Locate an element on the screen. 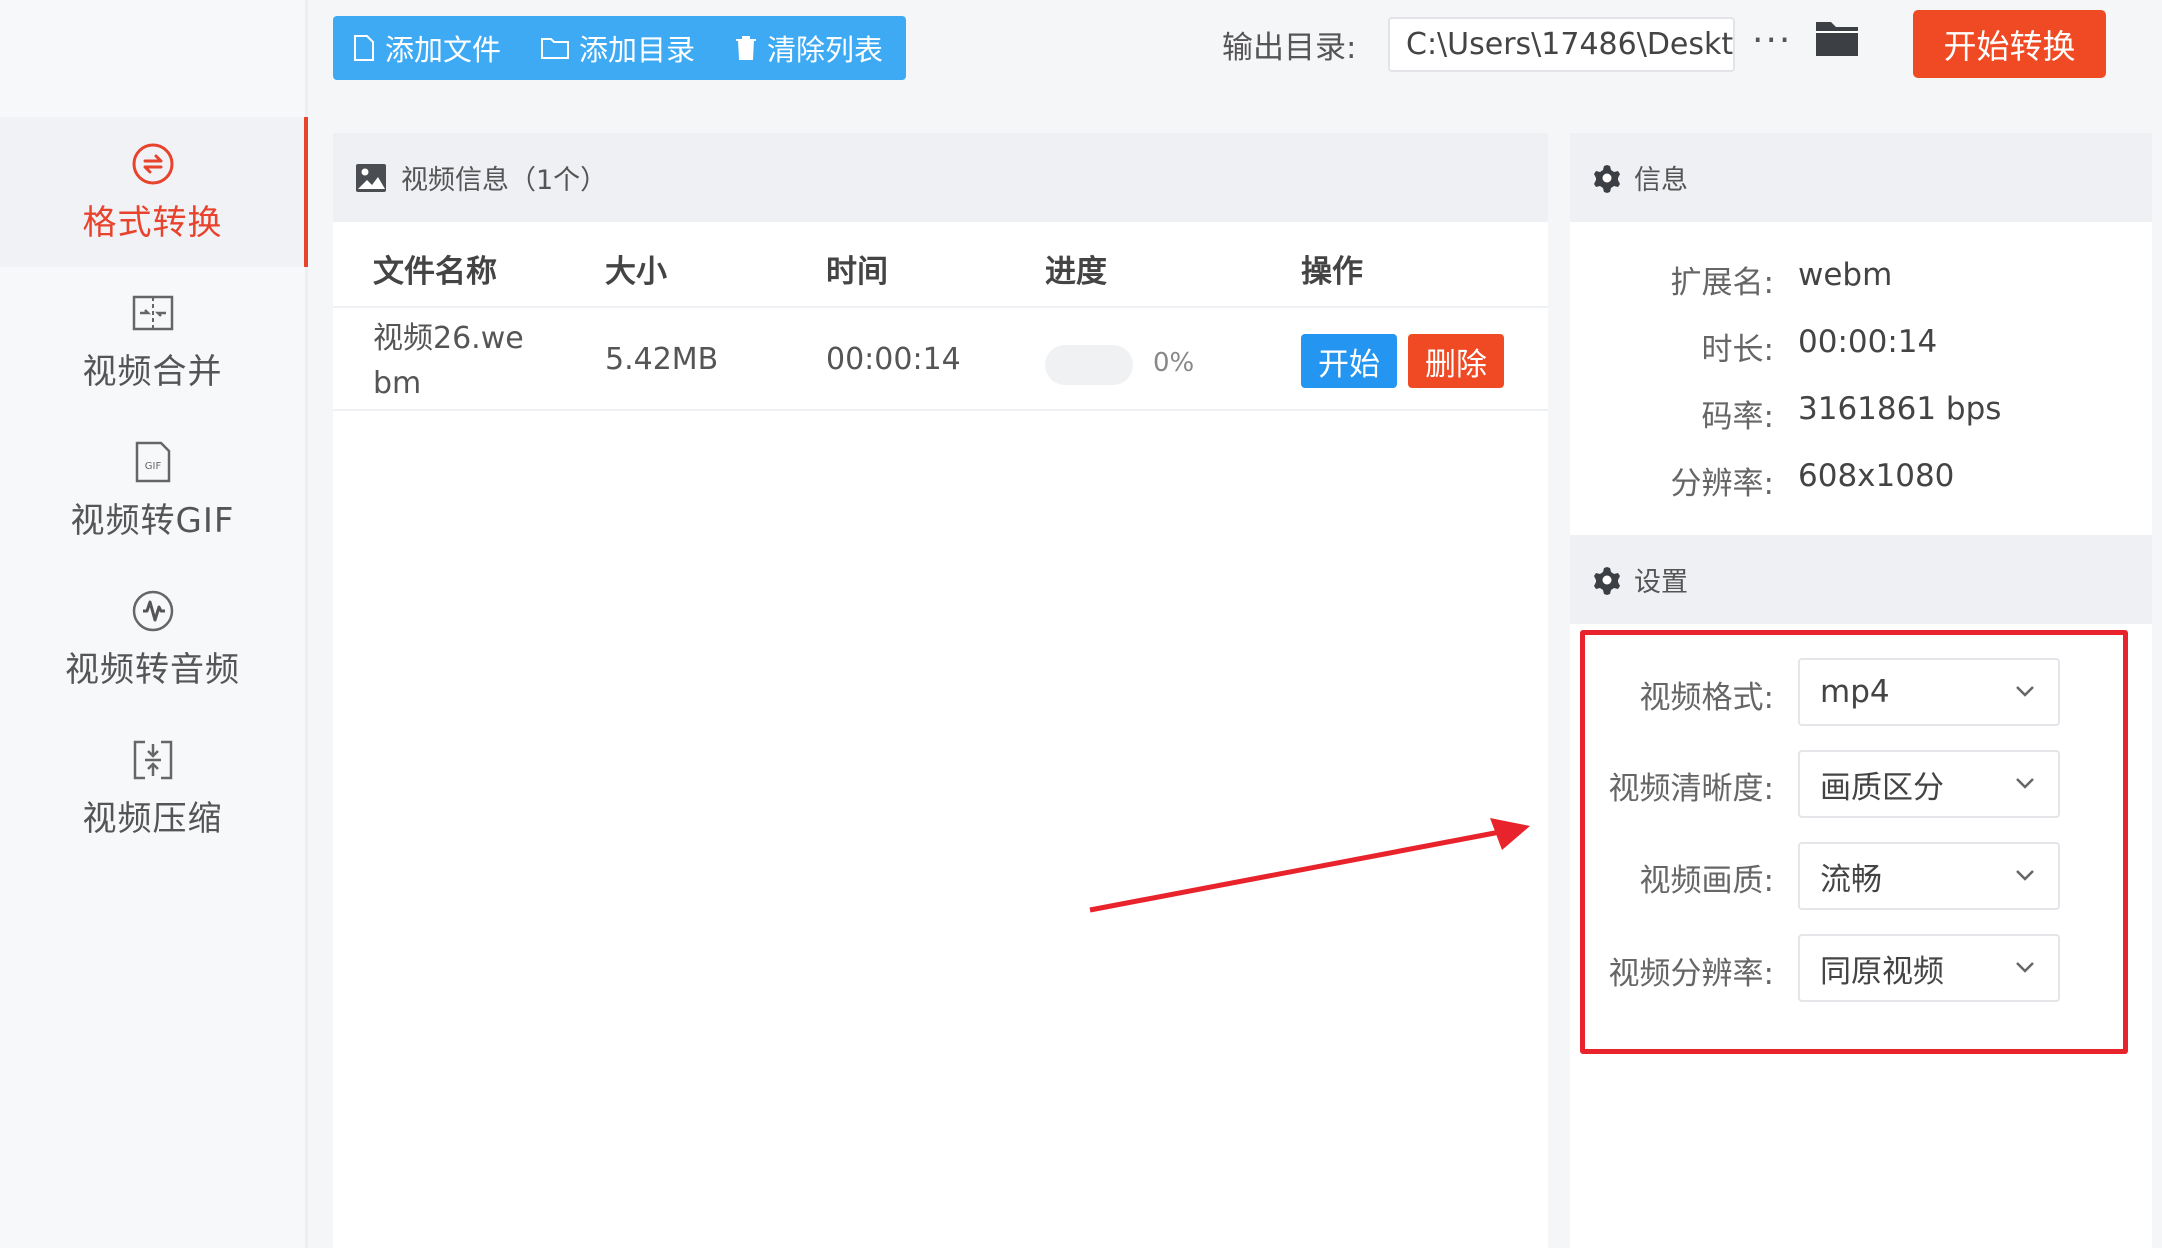 The height and width of the screenshot is (1248, 2162). table-row: 视频26.we bm 5.42MB 00:00:14 0% 开始 删除 is located at coordinates (940, 359).